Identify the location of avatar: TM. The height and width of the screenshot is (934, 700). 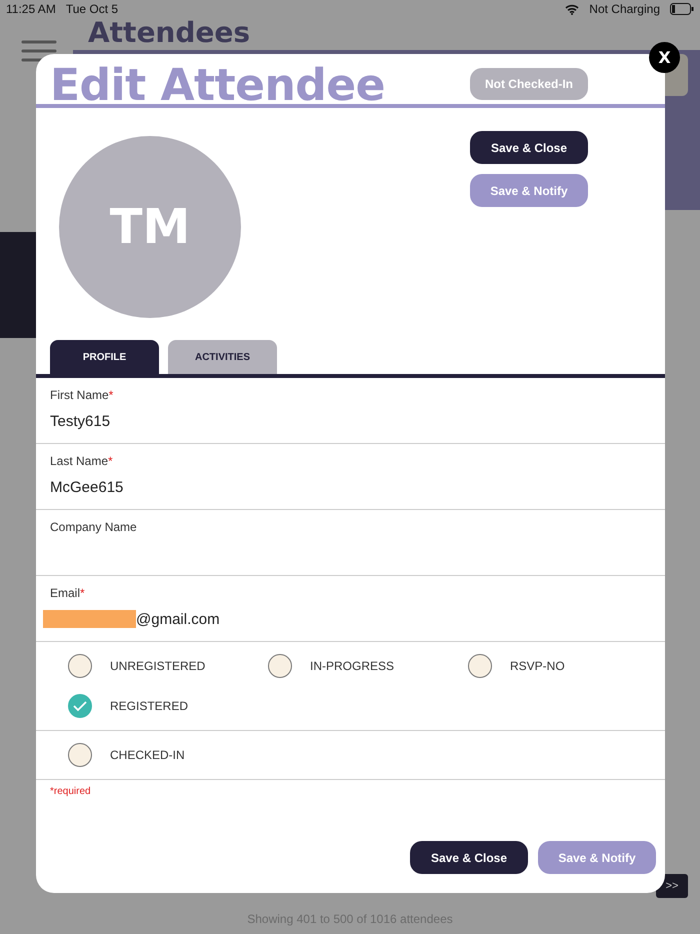
(150, 227).